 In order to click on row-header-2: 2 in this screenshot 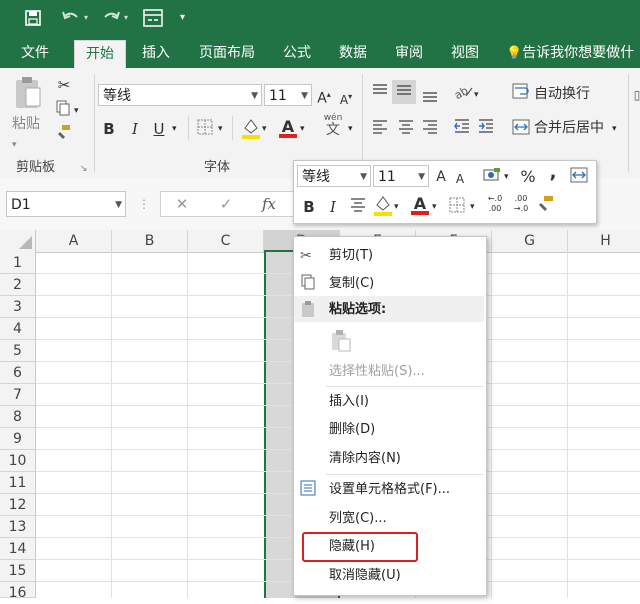, I will do `click(18, 285)`.